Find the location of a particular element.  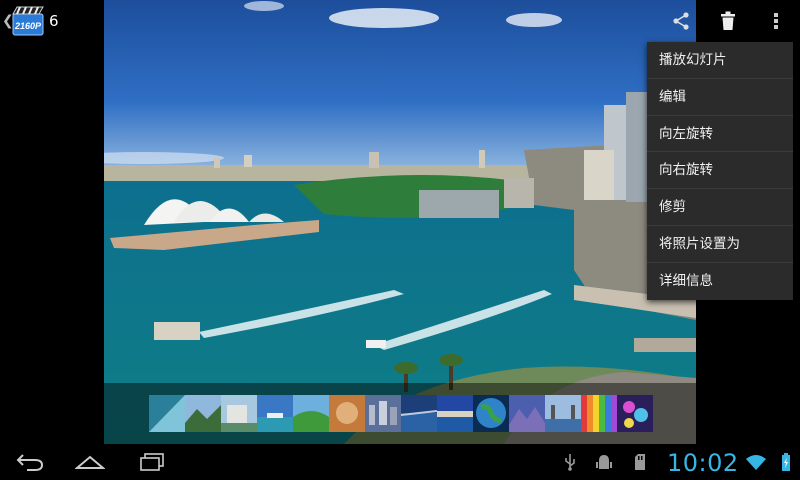

action-bar: ❮ 2160P 6 is located at coordinates (400, 21).